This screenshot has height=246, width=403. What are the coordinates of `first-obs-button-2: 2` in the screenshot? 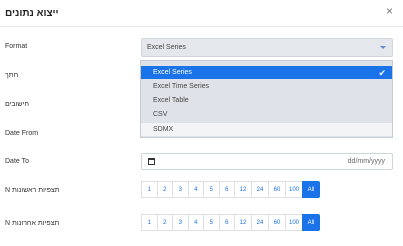 It's located at (164, 189).